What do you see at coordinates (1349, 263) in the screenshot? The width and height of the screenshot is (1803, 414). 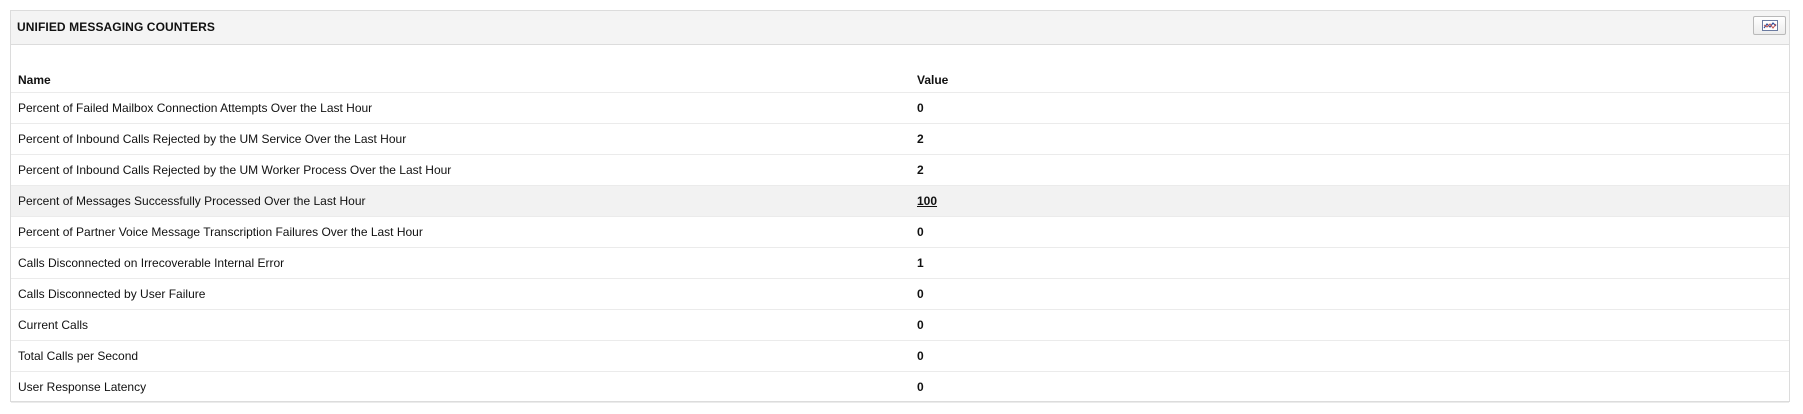 I see `counter-value: 1` at bounding box center [1349, 263].